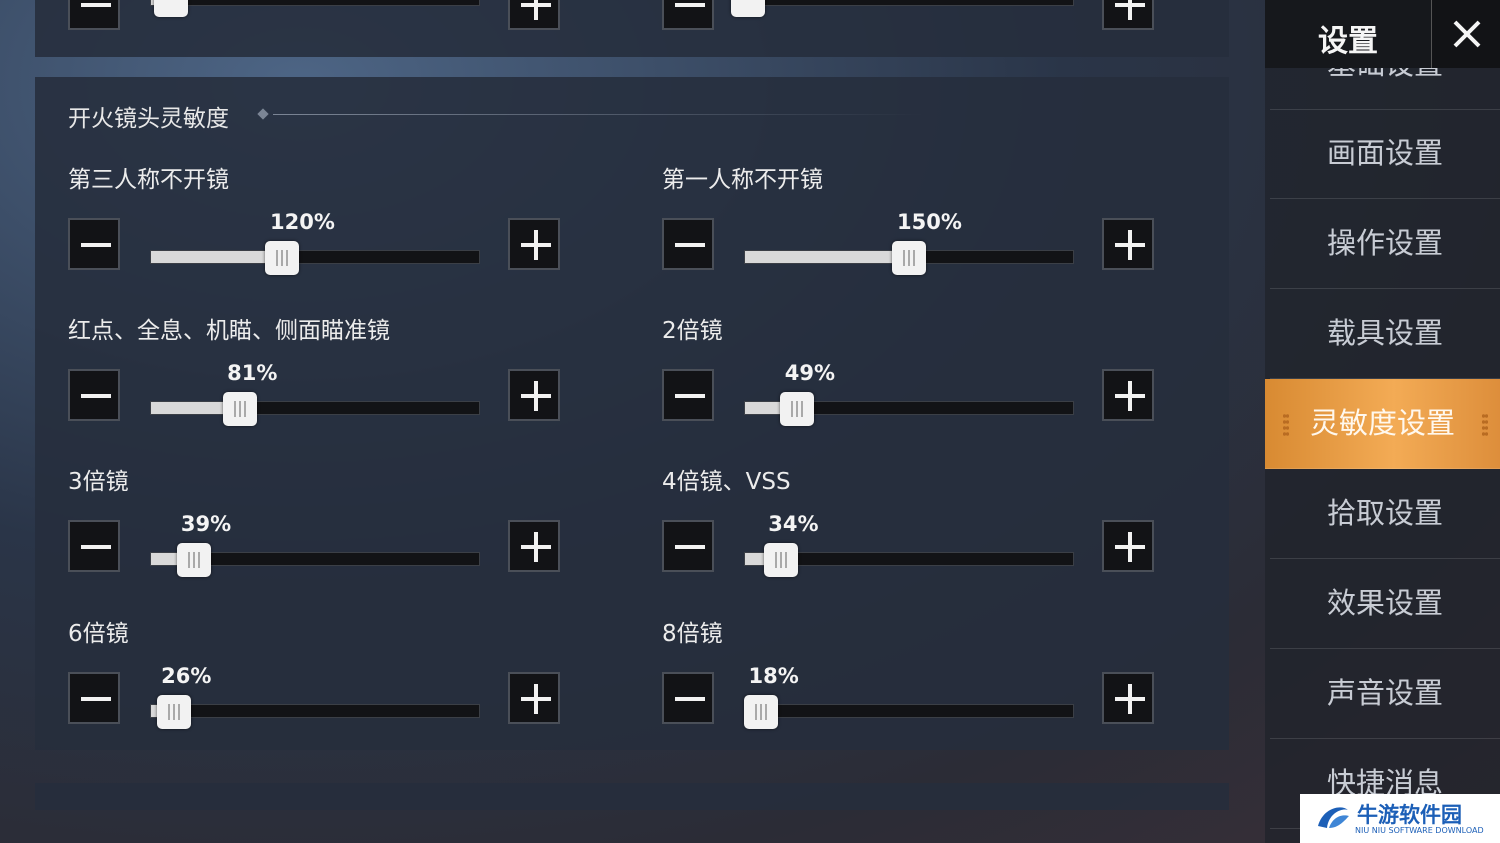 The height and width of the screenshot is (843, 1500). Describe the element at coordinates (912, 684) in the screenshot. I see `sensitivity-setting: 8倍镜 18%` at that location.